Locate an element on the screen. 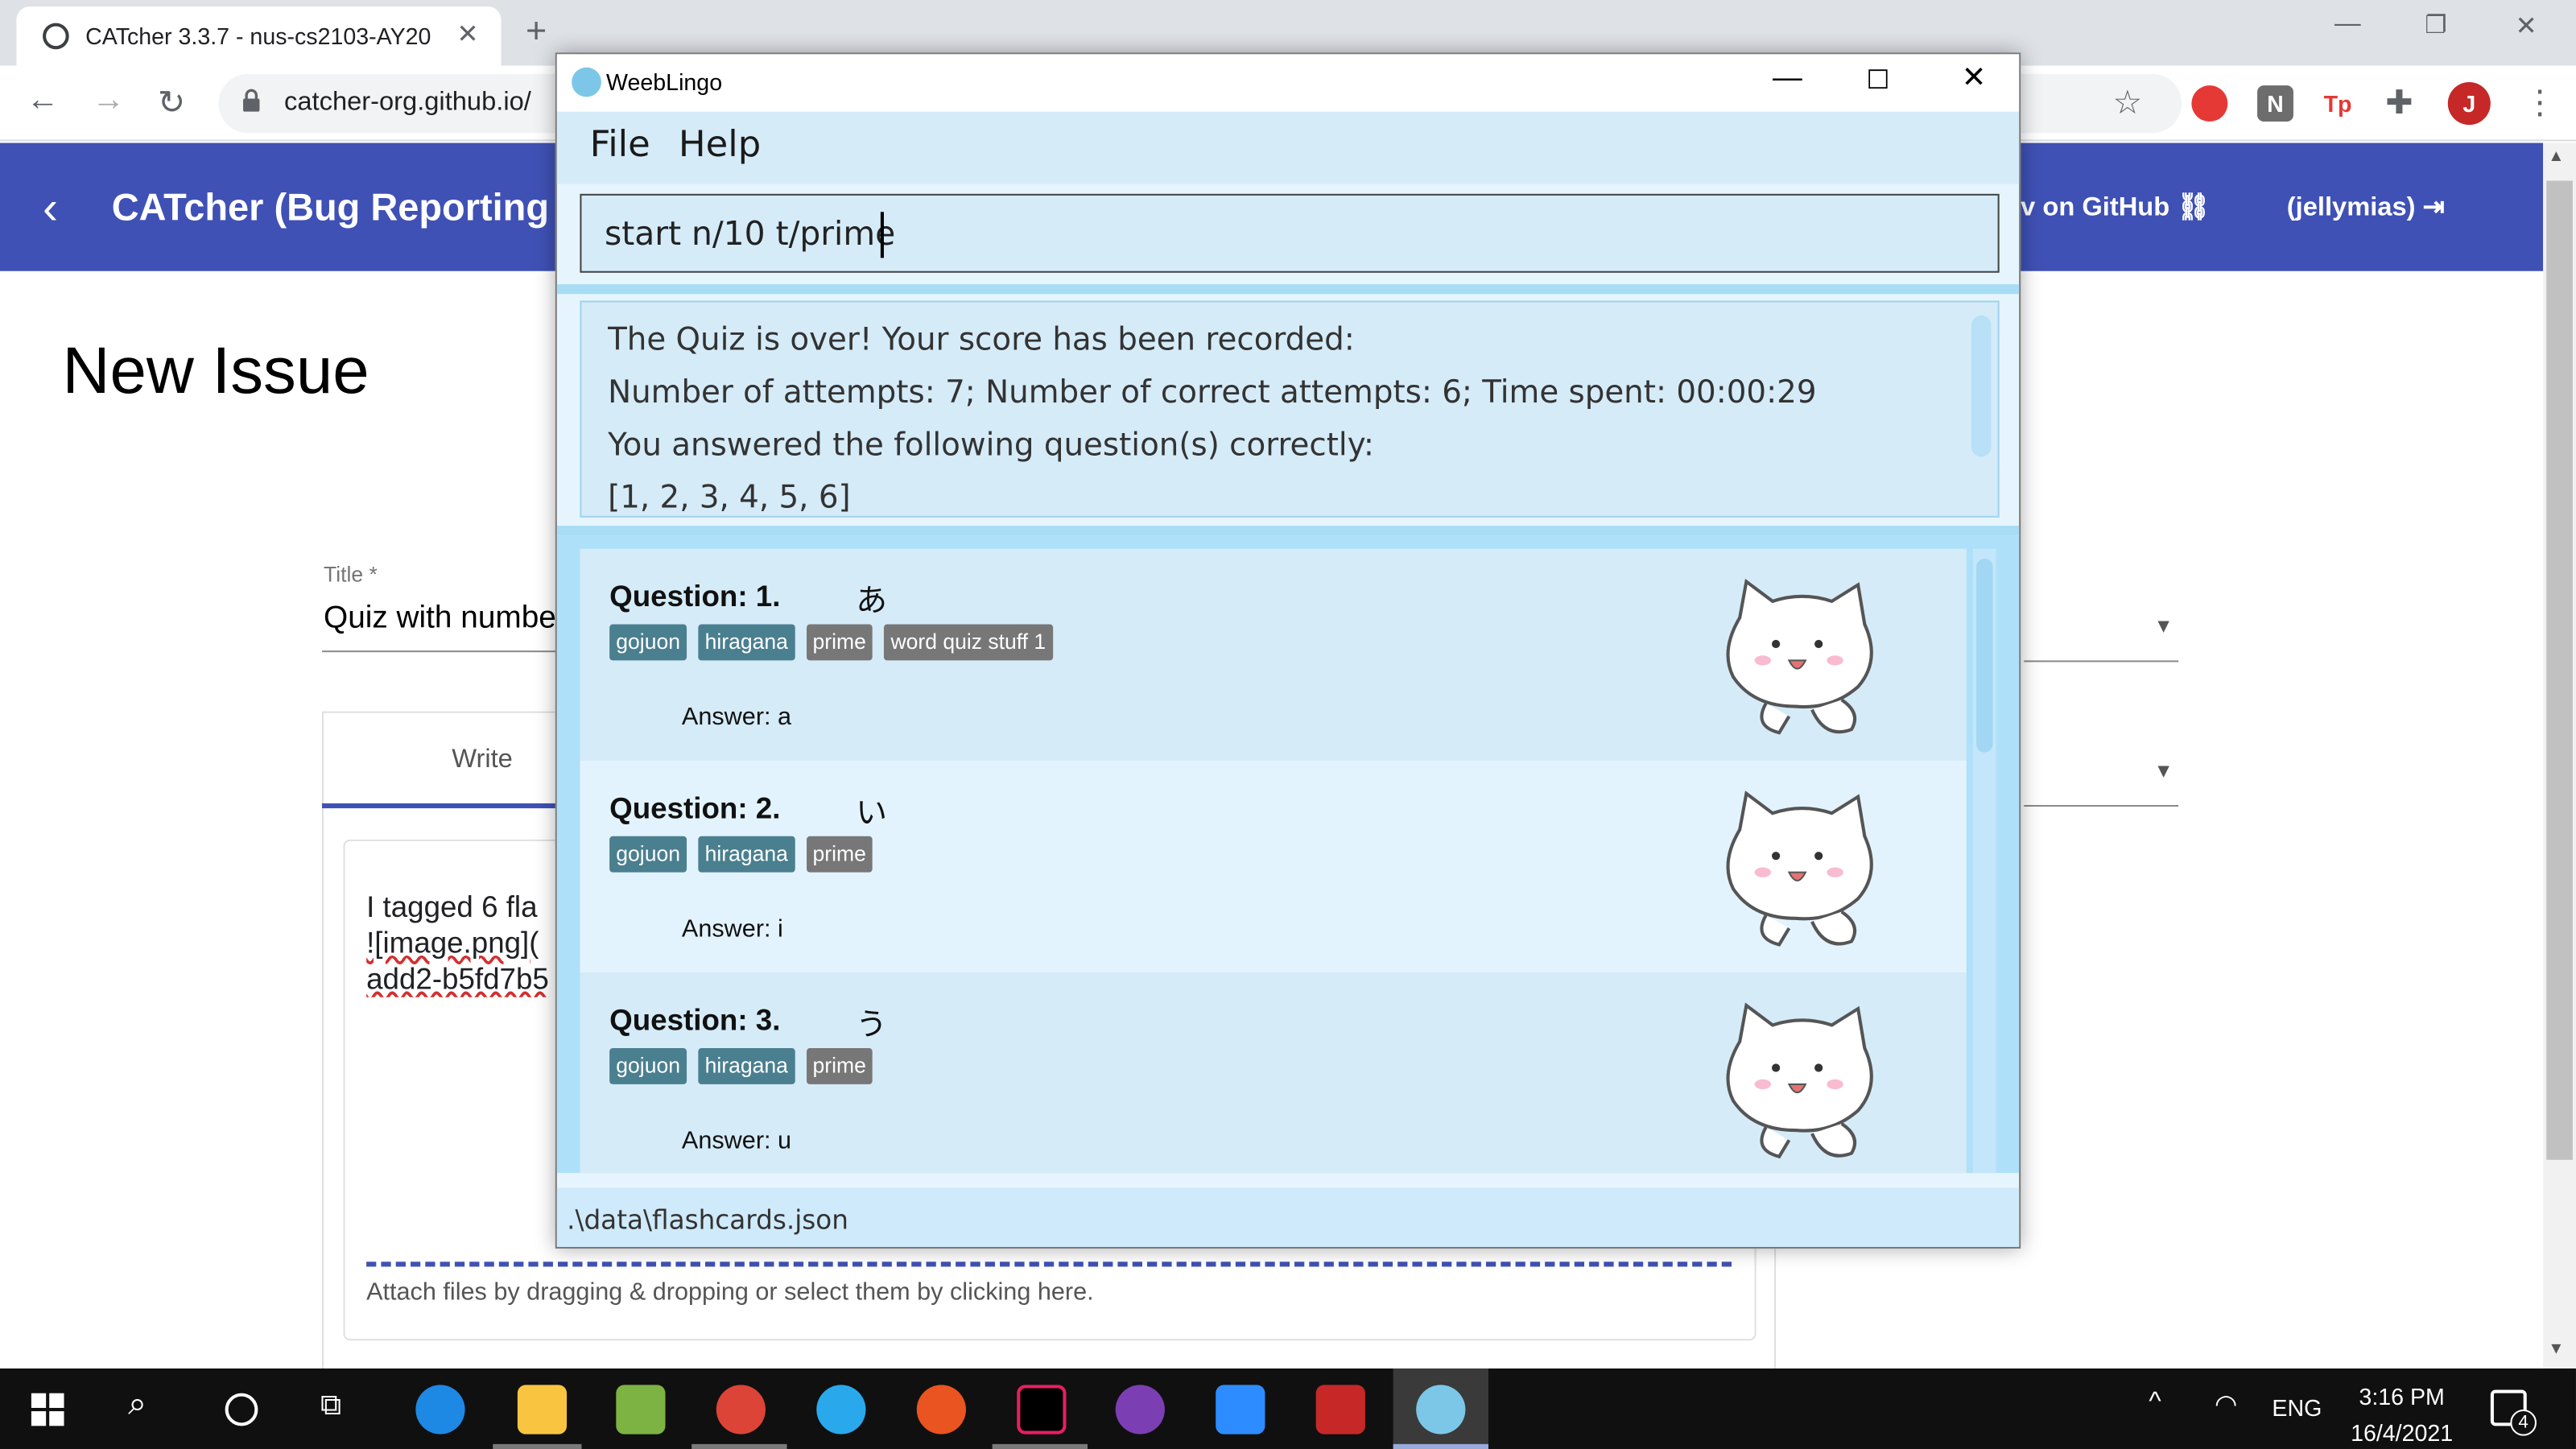  answer: Answer: u is located at coordinates (736, 1140).